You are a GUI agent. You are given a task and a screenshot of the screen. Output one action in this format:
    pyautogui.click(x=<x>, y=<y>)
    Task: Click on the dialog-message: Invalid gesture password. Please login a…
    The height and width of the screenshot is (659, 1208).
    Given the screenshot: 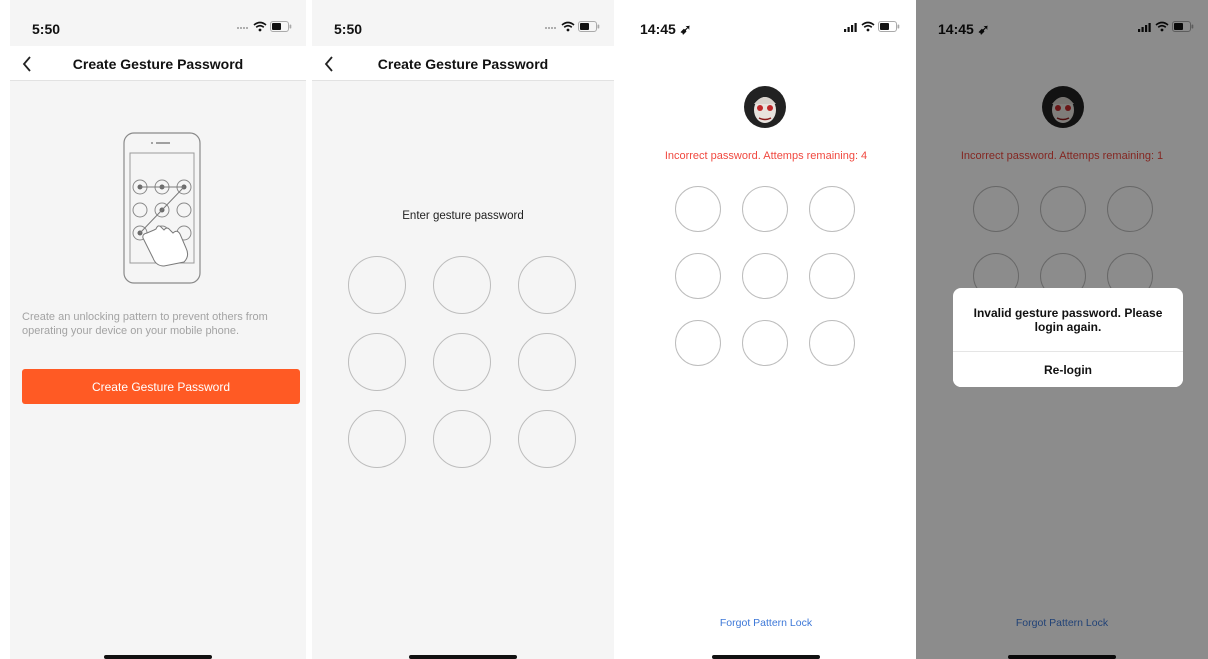 What is the action you would take?
    pyautogui.click(x=1068, y=320)
    